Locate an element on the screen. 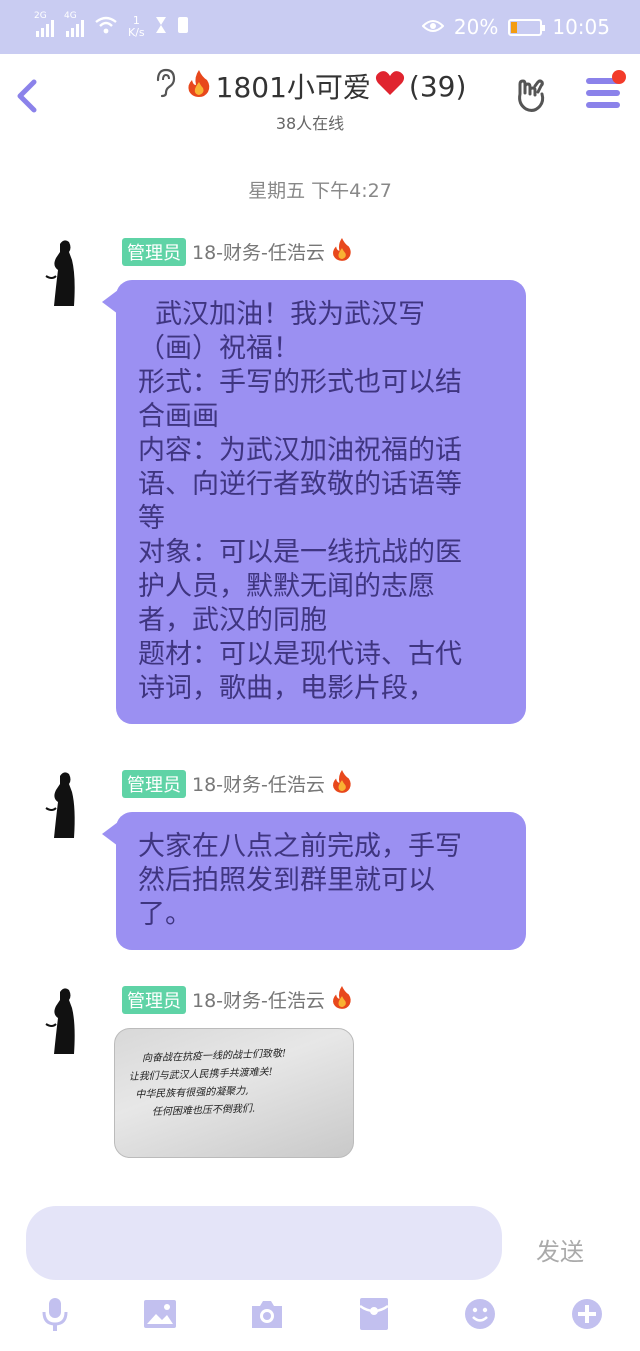  plus-icon is located at coordinates (587, 1314).